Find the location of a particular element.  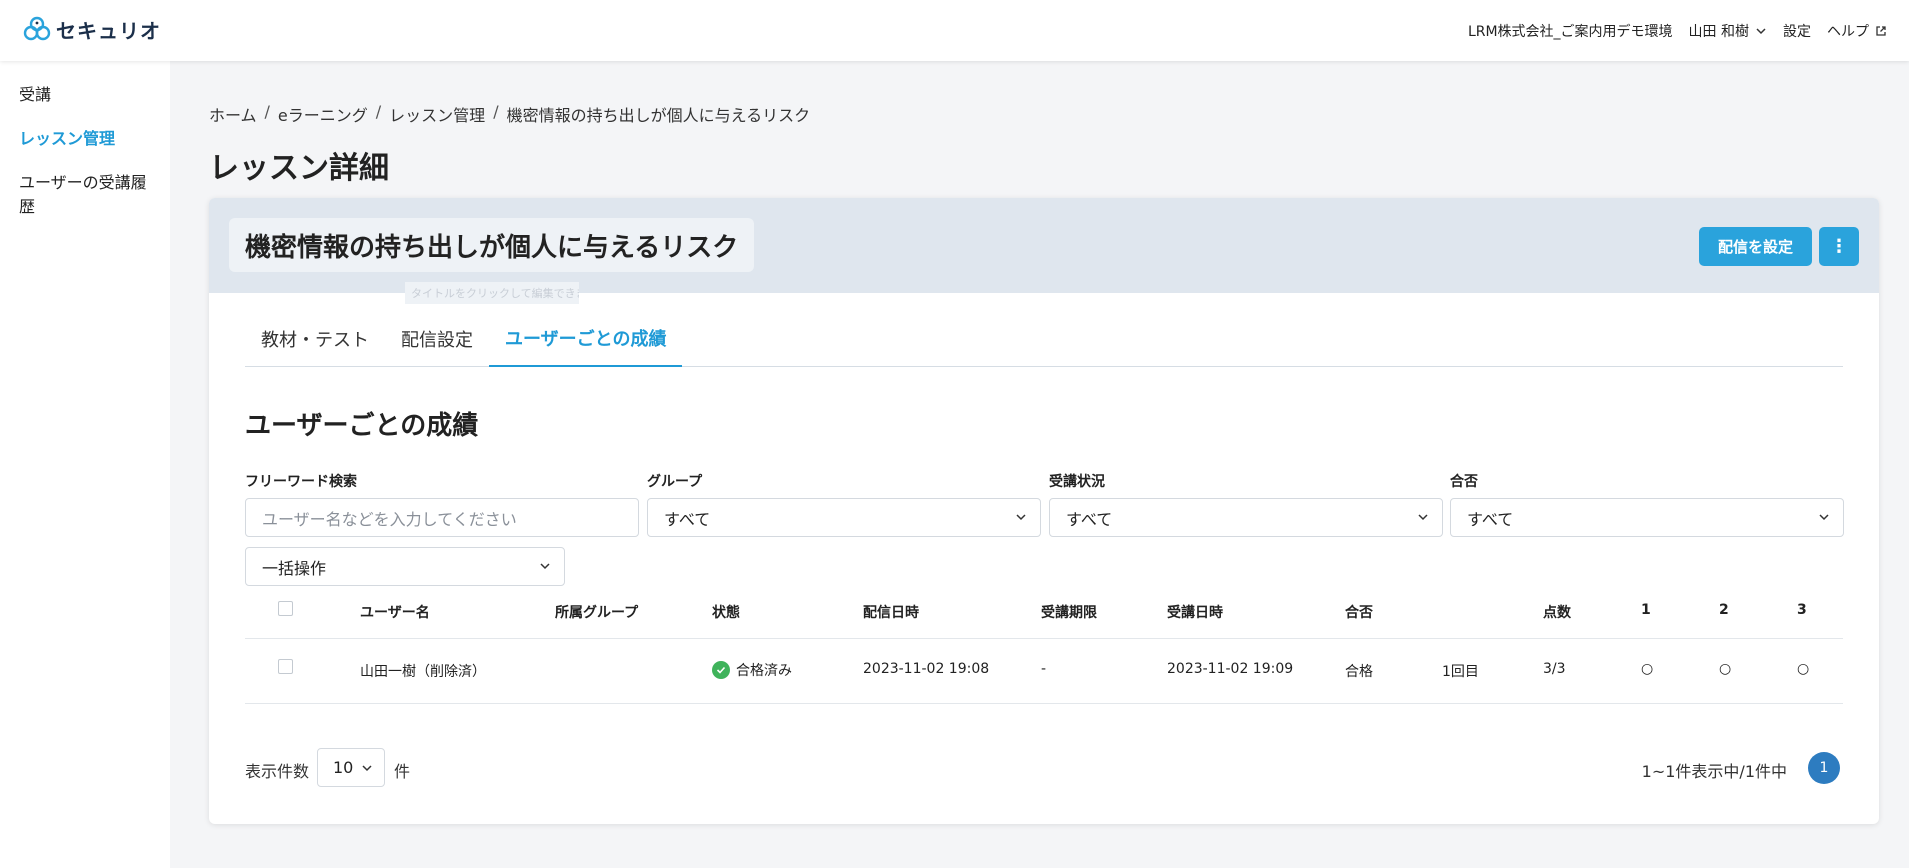

status-select-value: すべて is located at coordinates (1089, 519).